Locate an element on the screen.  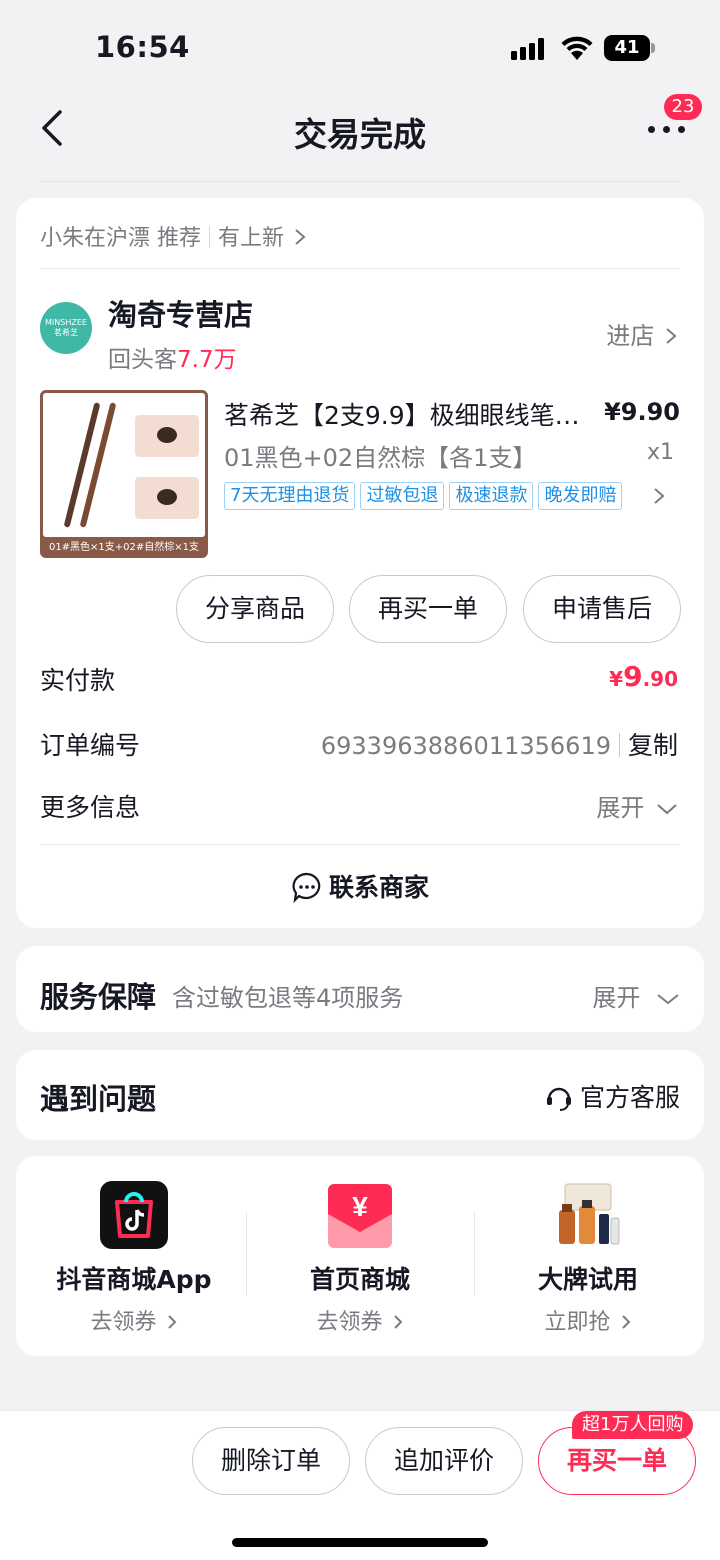
shop-logo: MINSHZEE 茗希芝 is located at coordinates (66, 328).